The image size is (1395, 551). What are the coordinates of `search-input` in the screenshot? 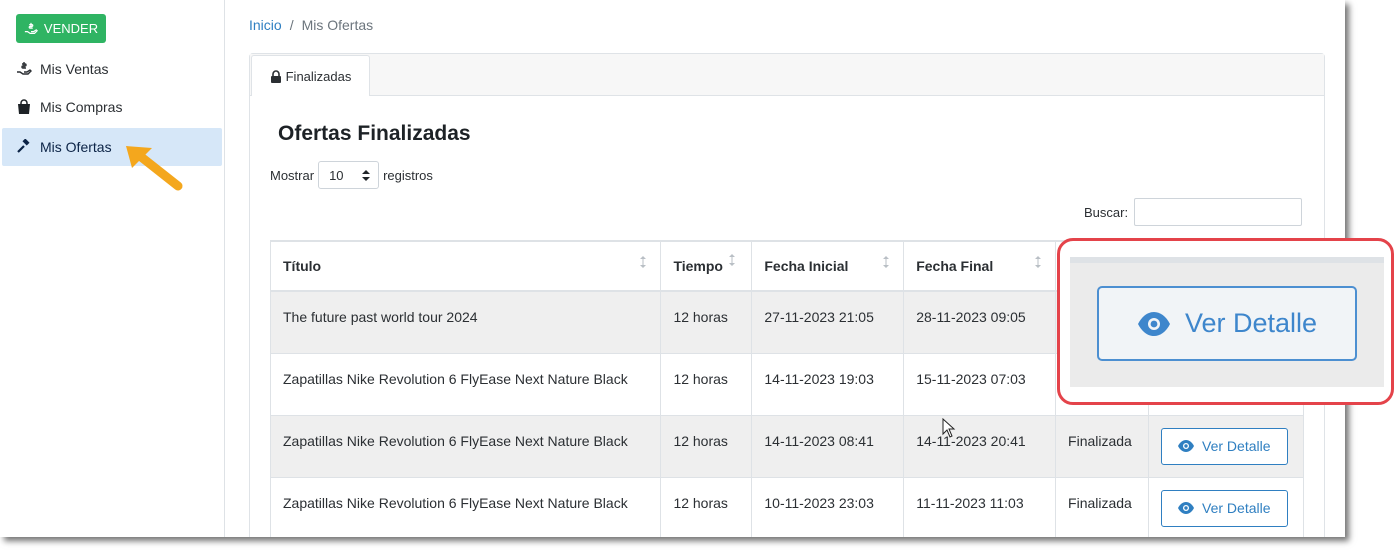 It's located at (1218, 212).